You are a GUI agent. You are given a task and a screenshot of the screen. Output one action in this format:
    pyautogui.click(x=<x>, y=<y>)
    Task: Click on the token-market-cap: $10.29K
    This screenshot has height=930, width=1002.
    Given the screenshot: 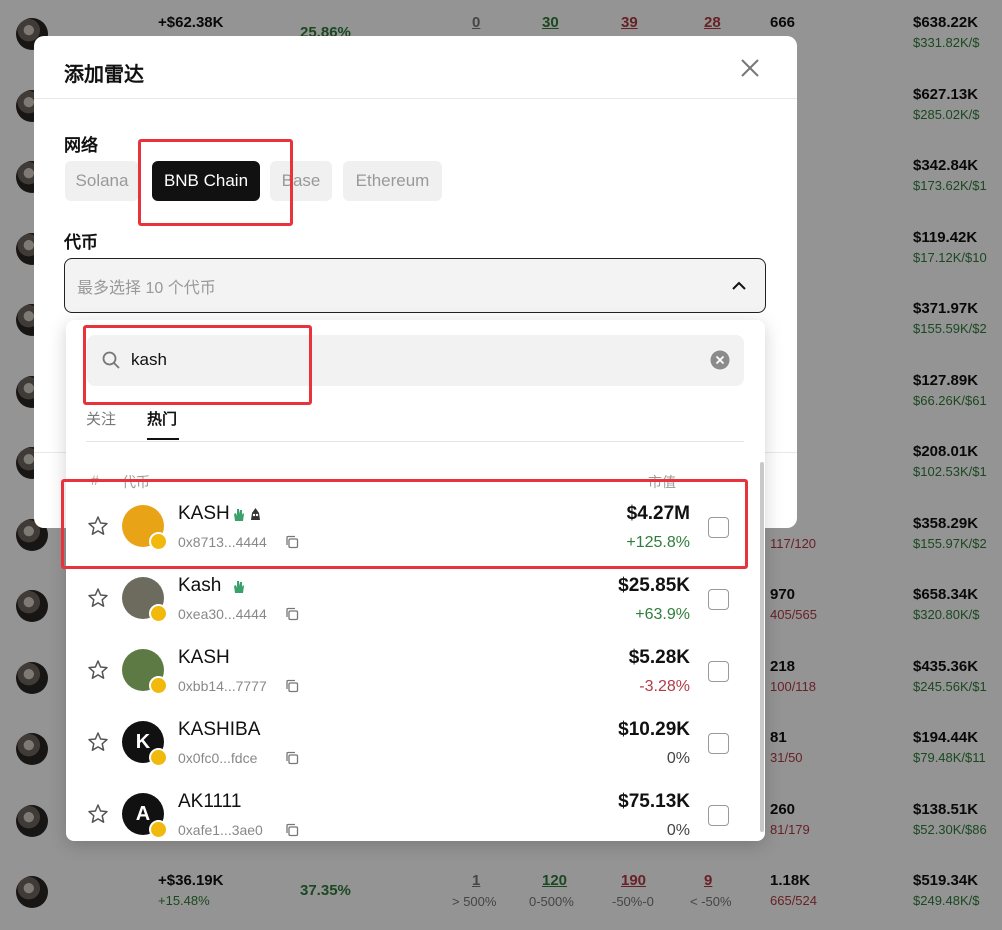 What is the action you would take?
    pyautogui.click(x=654, y=729)
    